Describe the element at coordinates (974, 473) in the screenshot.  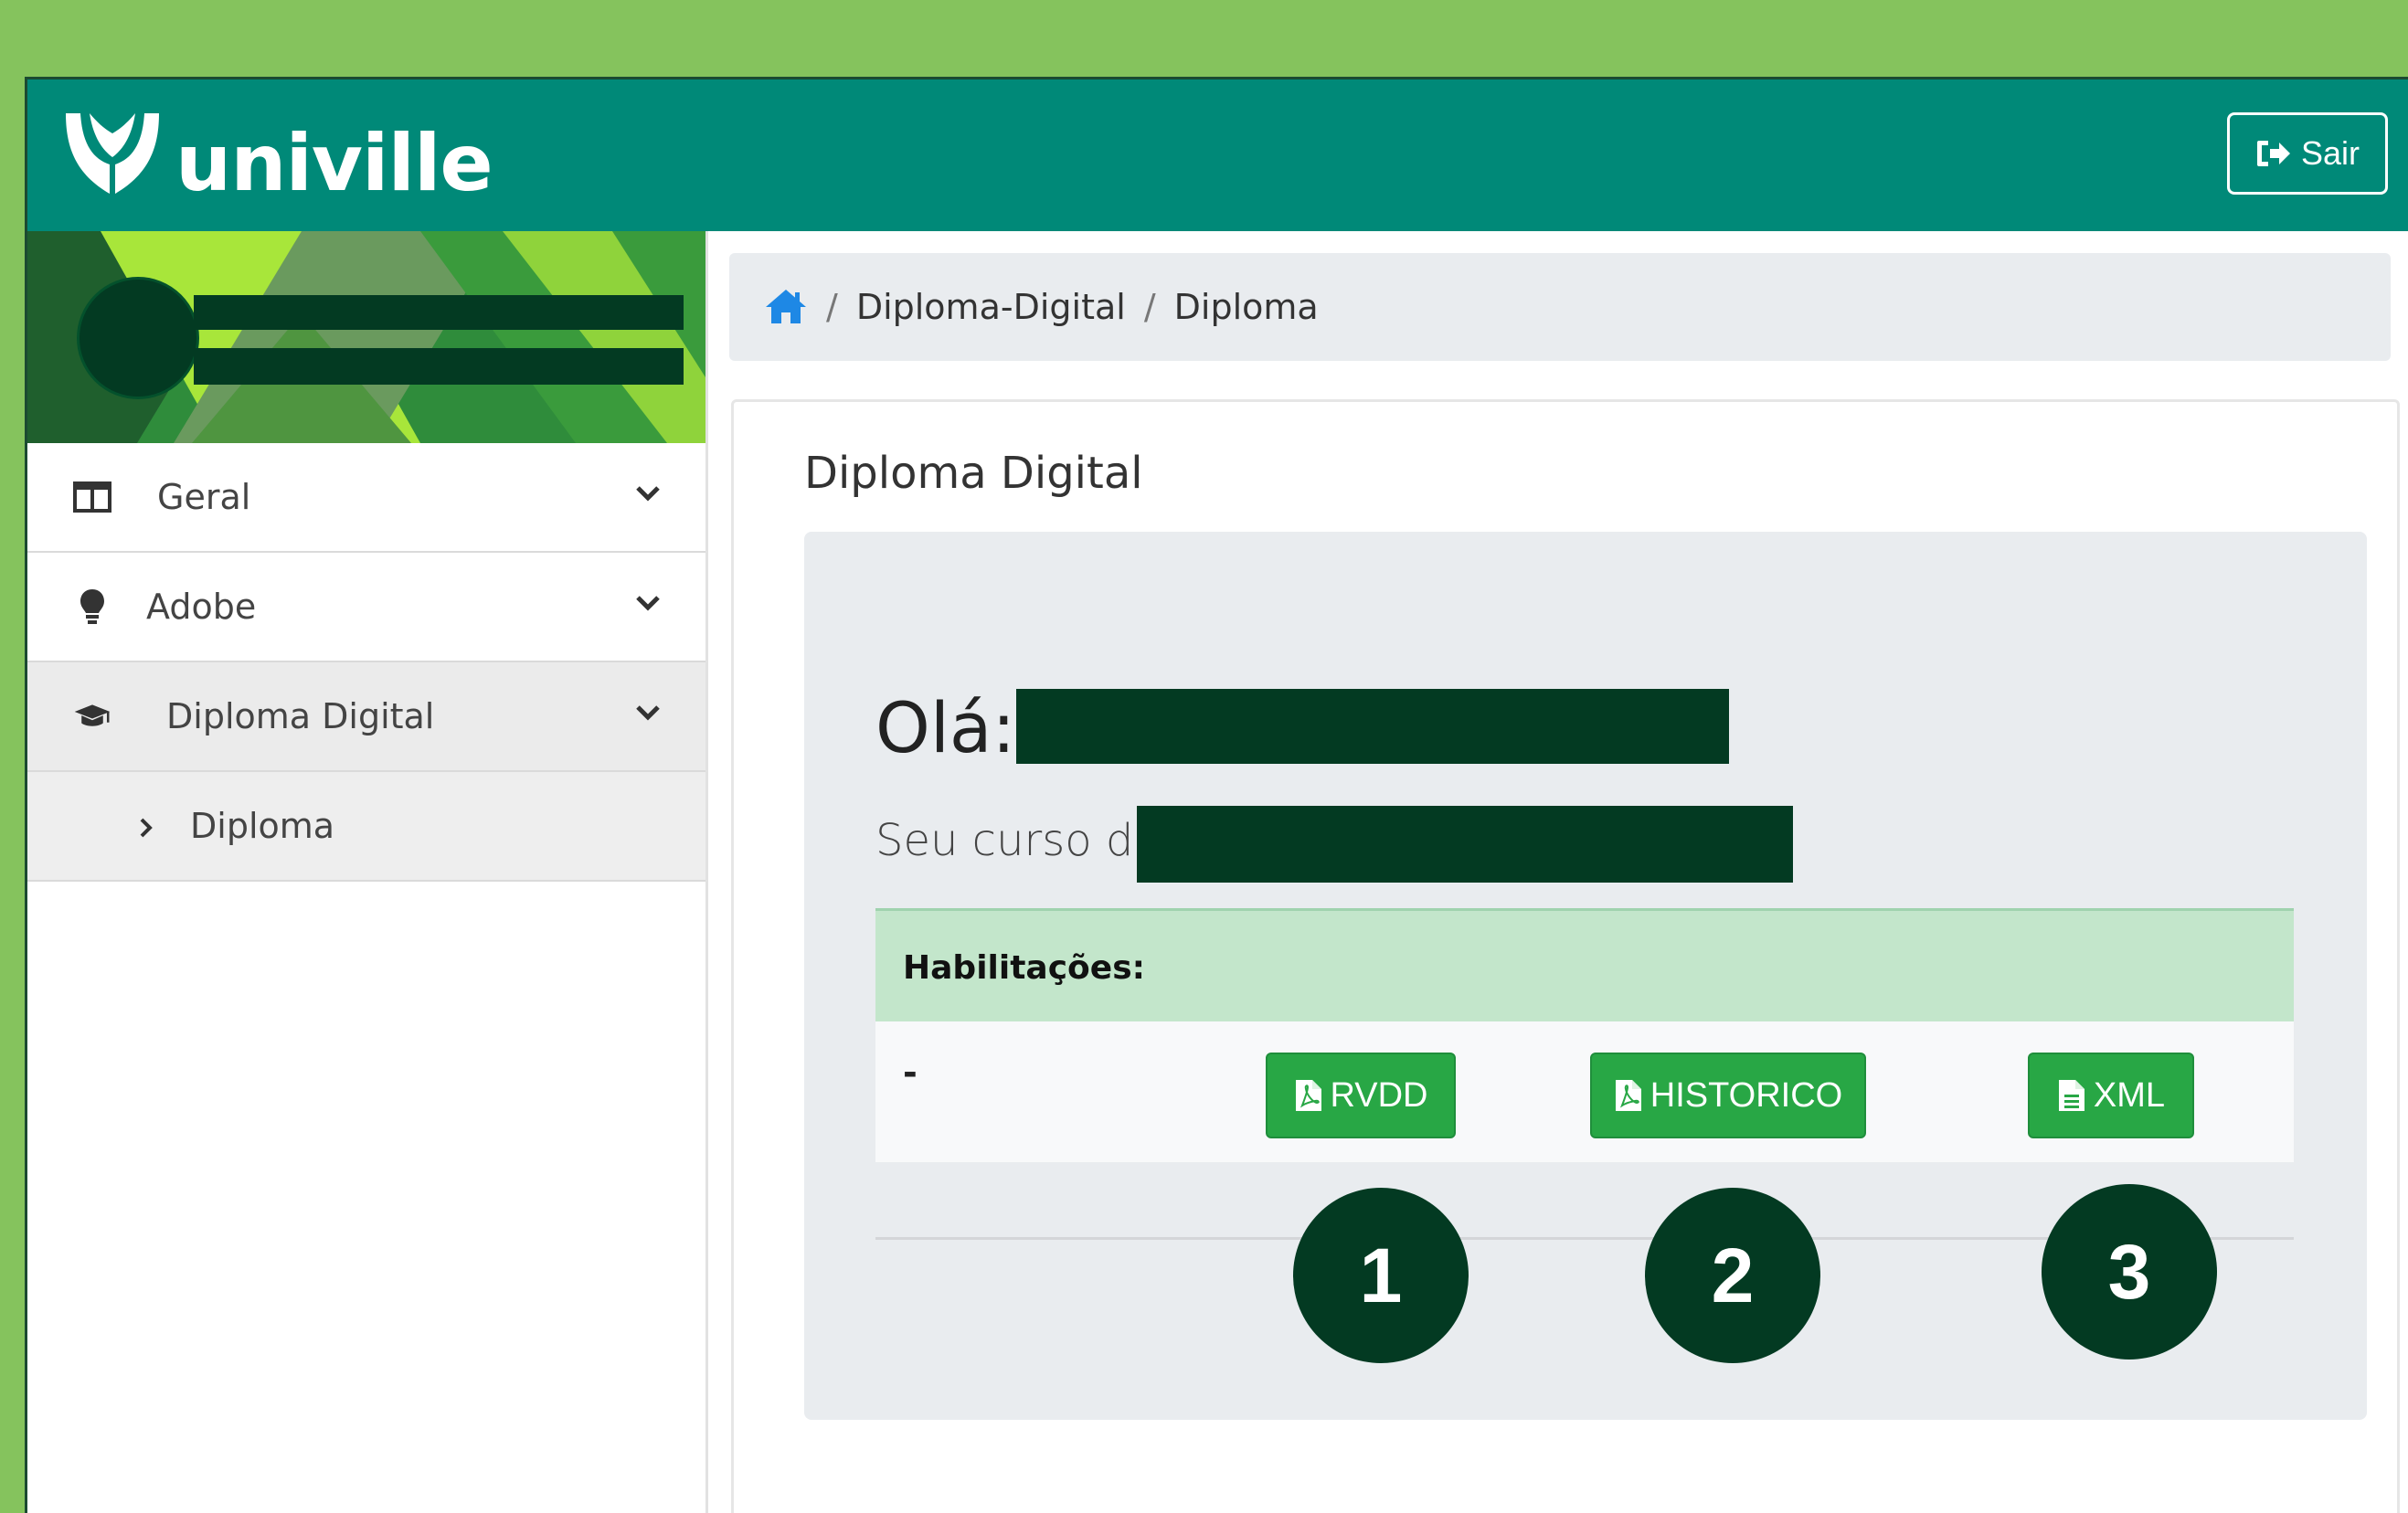
I see `card-title: Diploma Digital` at that location.